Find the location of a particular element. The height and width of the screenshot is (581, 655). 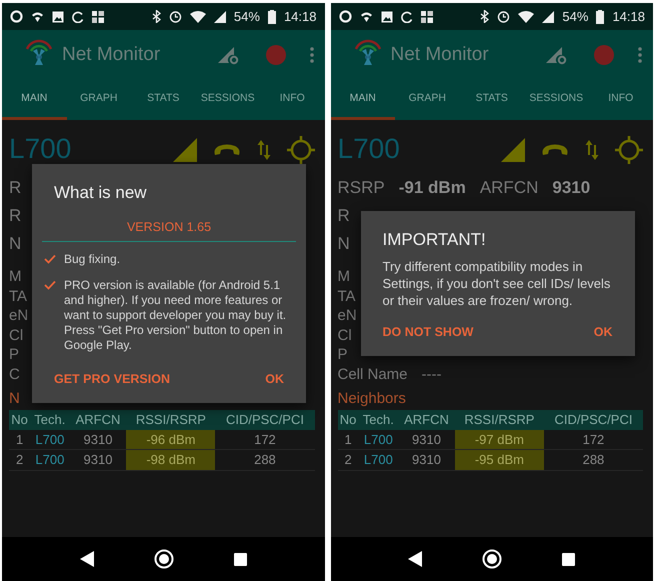

changelog-text: PRO version is available (for Android 5.1 and higher). If you need more features or want to support developer you may buy it. Press "Get Pro version" button to open in Google Play. is located at coordinates (176, 316).